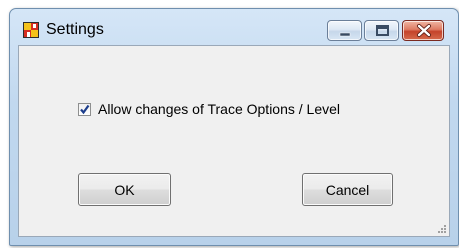 This screenshot has height=248, width=459. I want to click on maximize-button, so click(381, 30).